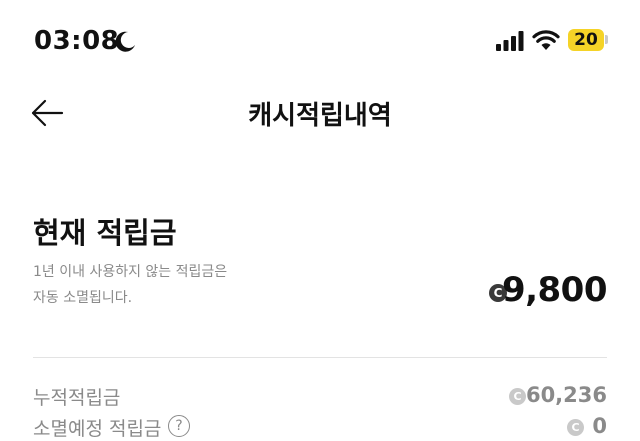 Image resolution: width=640 pixels, height=441 pixels. I want to click on battery-indicator: 20, so click(586, 40).